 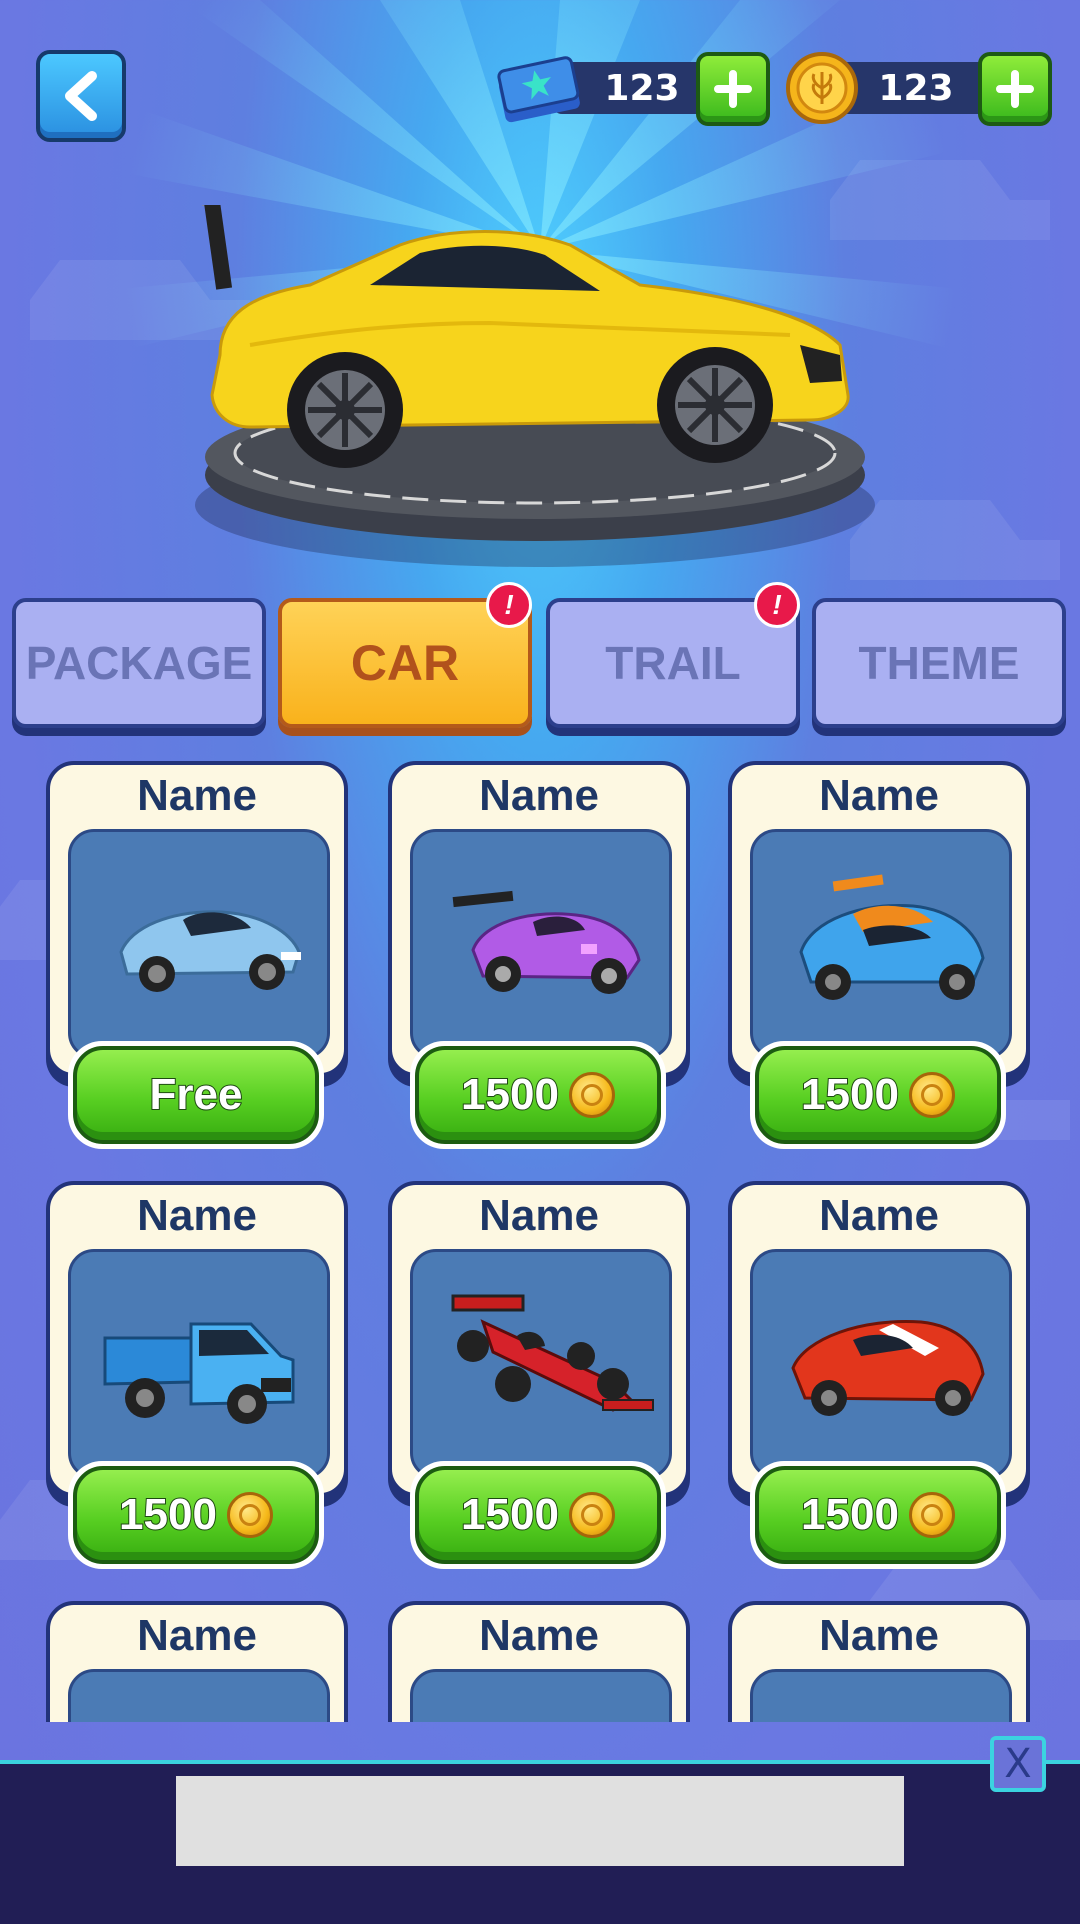 I want to click on price-button: Free, so click(x=196, y=1095).